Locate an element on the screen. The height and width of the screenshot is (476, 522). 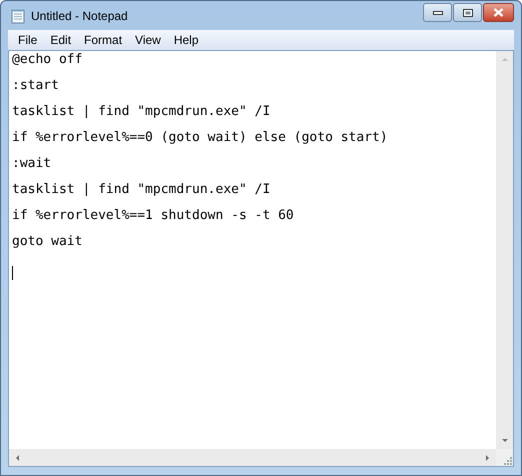
notepad-icon is located at coordinates (18, 16).